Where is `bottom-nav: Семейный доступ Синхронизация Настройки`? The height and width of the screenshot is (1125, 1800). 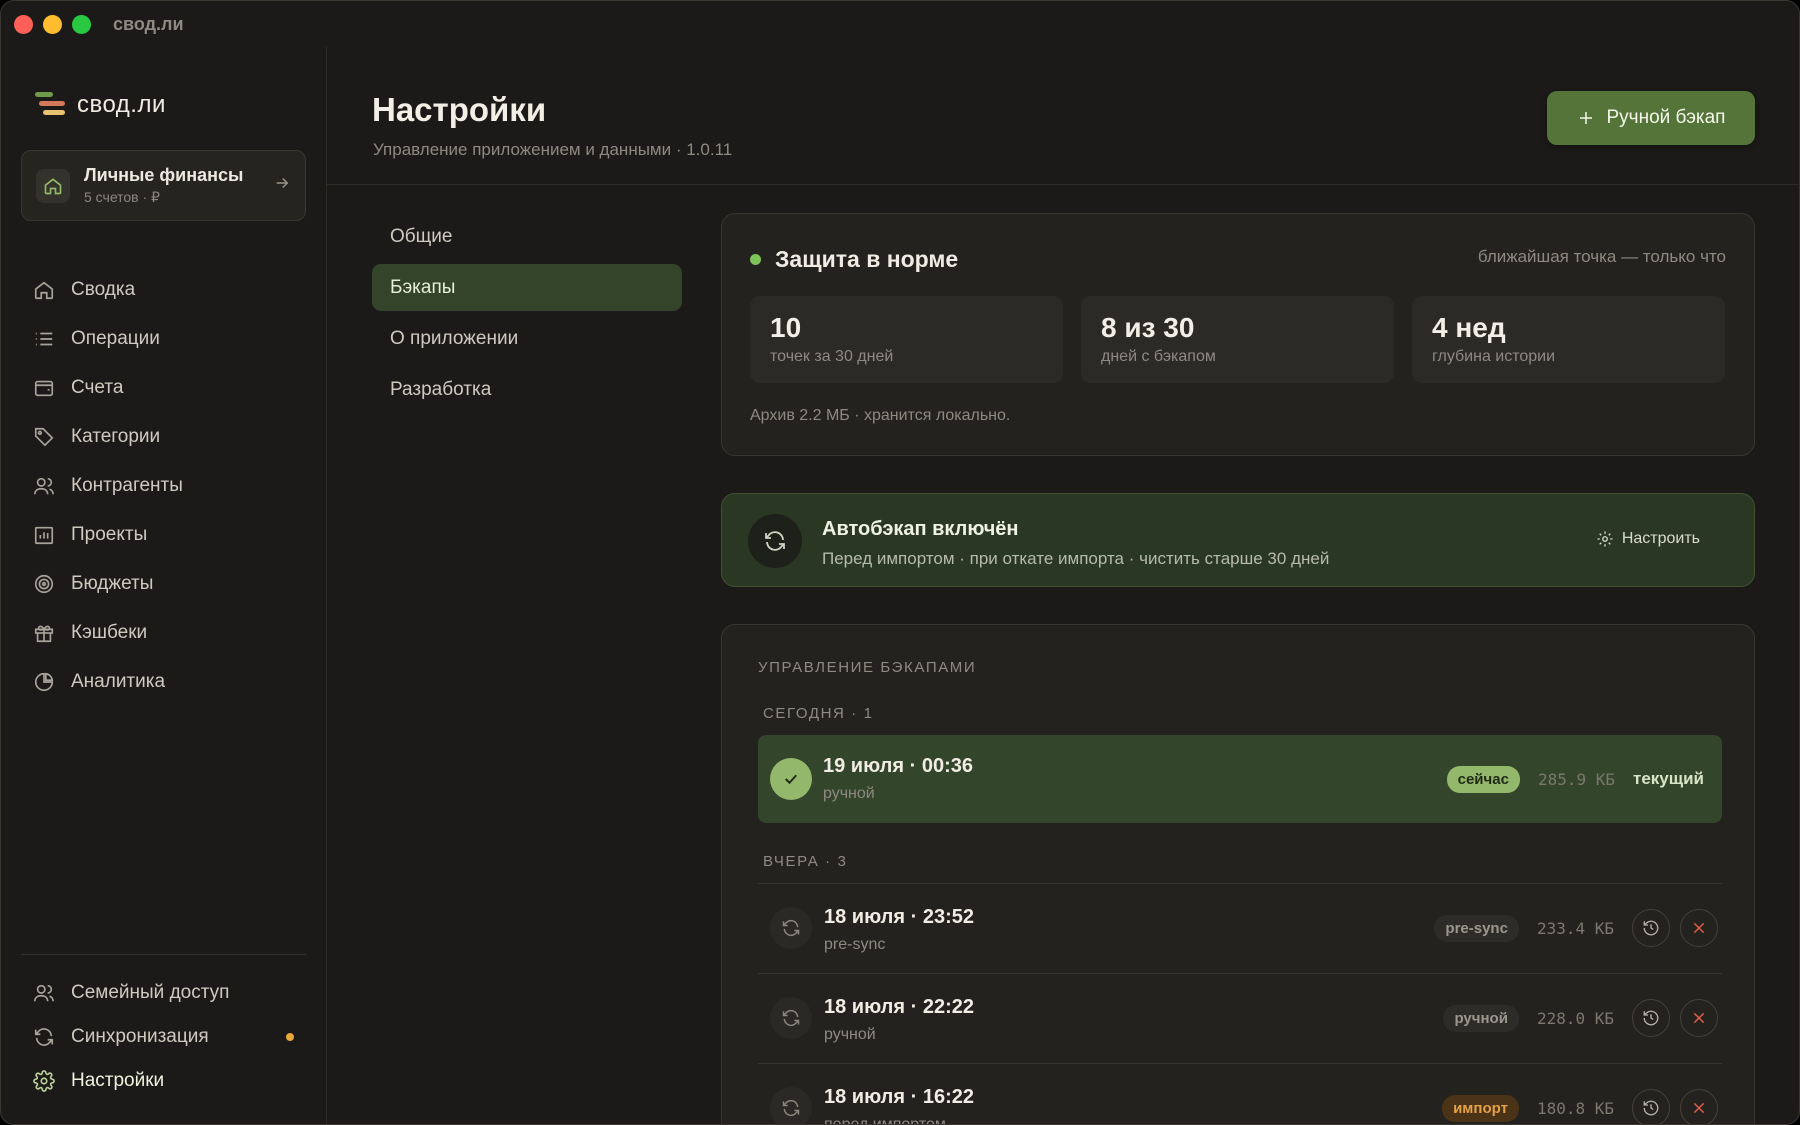 bottom-nav: Семейный доступ Синхронизация Настройки is located at coordinates (163, 1037).